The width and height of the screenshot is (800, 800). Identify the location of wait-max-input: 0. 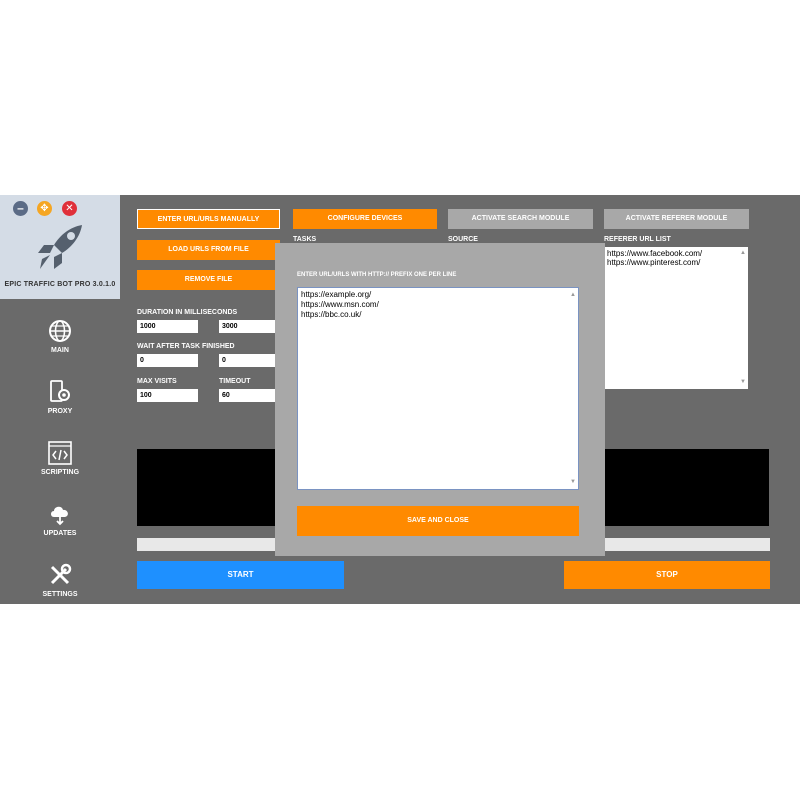
(248, 360).